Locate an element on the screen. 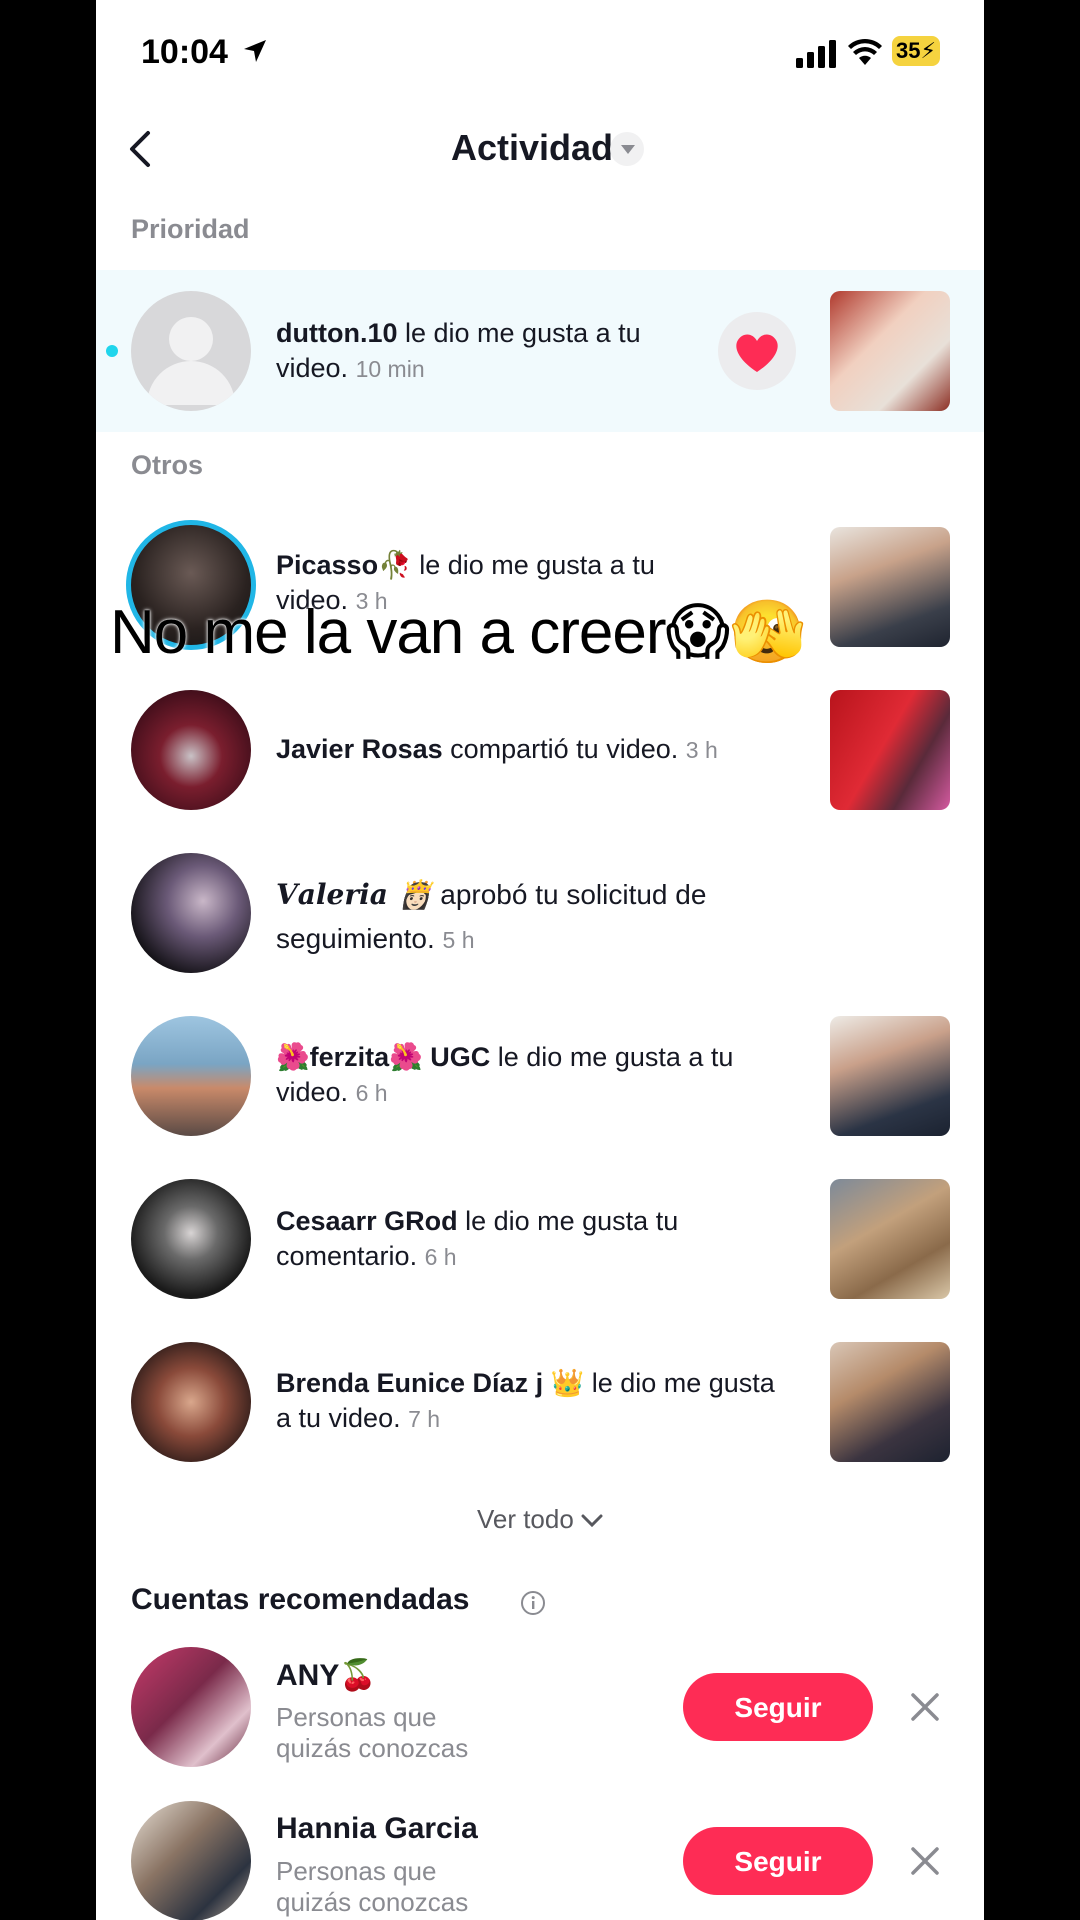  heart-icon is located at coordinates (757, 353).